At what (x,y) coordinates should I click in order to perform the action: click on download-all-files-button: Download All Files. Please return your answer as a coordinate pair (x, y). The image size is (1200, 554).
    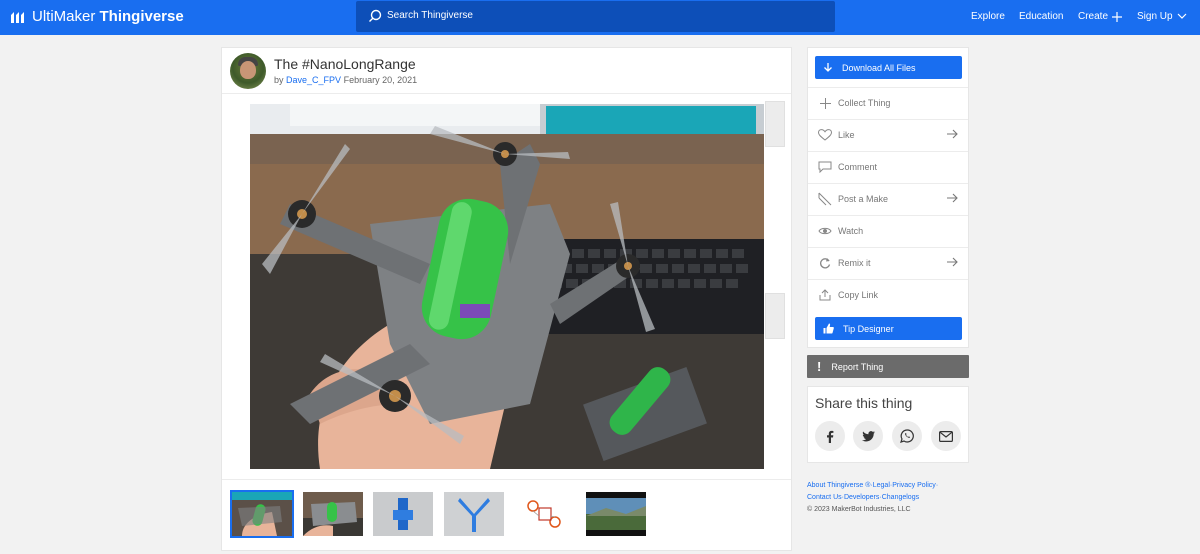
    Looking at the image, I should click on (888, 67).